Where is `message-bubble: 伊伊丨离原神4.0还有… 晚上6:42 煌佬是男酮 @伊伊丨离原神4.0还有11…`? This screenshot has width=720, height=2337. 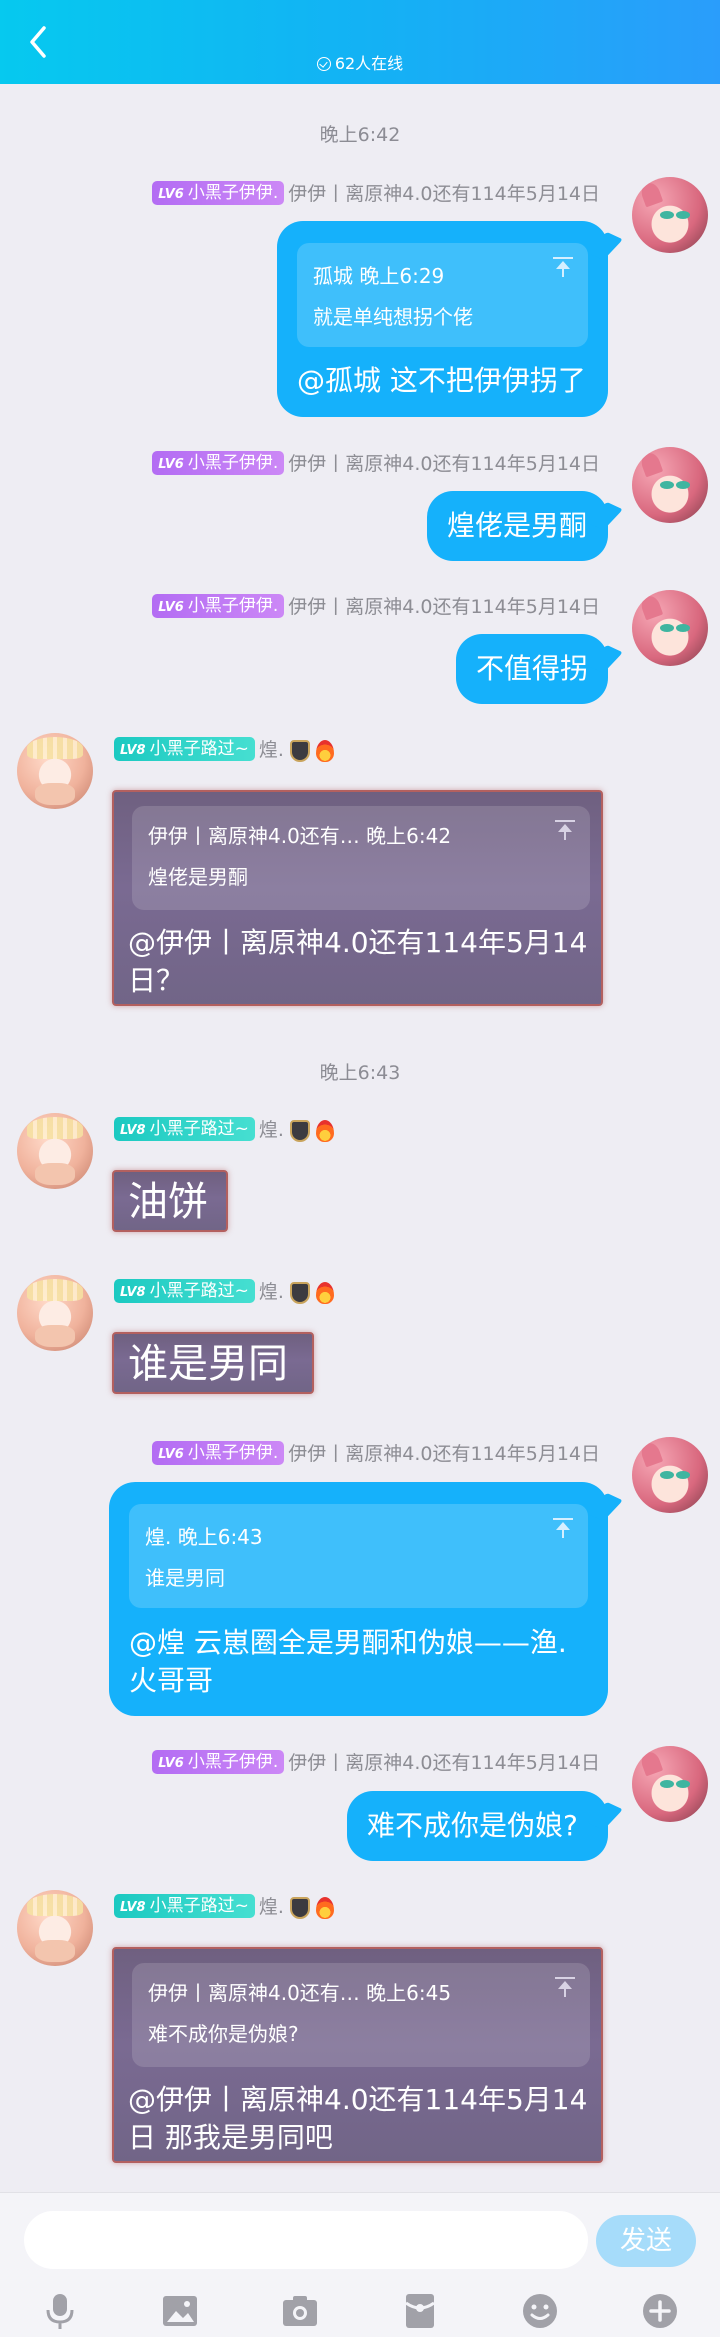 message-bubble: 伊伊丨离原神4.0还有… 晚上6:42 煌佬是男酮 @伊伊丨离原神4.0还有11… is located at coordinates (357, 898).